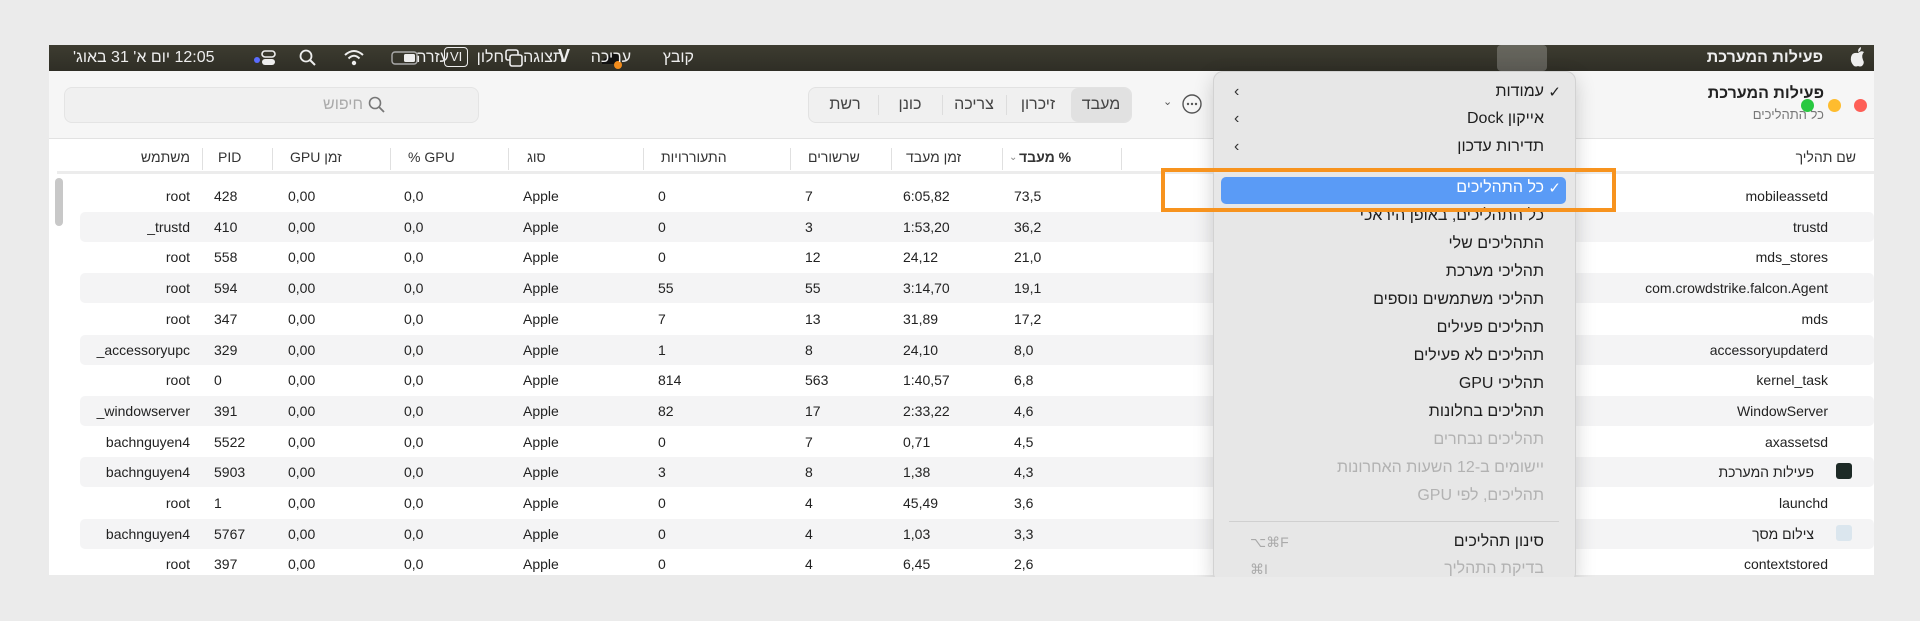 This screenshot has width=1920, height=621. What do you see at coordinates (490, 58) in the screenshot?
I see `menu-window: חלון` at bounding box center [490, 58].